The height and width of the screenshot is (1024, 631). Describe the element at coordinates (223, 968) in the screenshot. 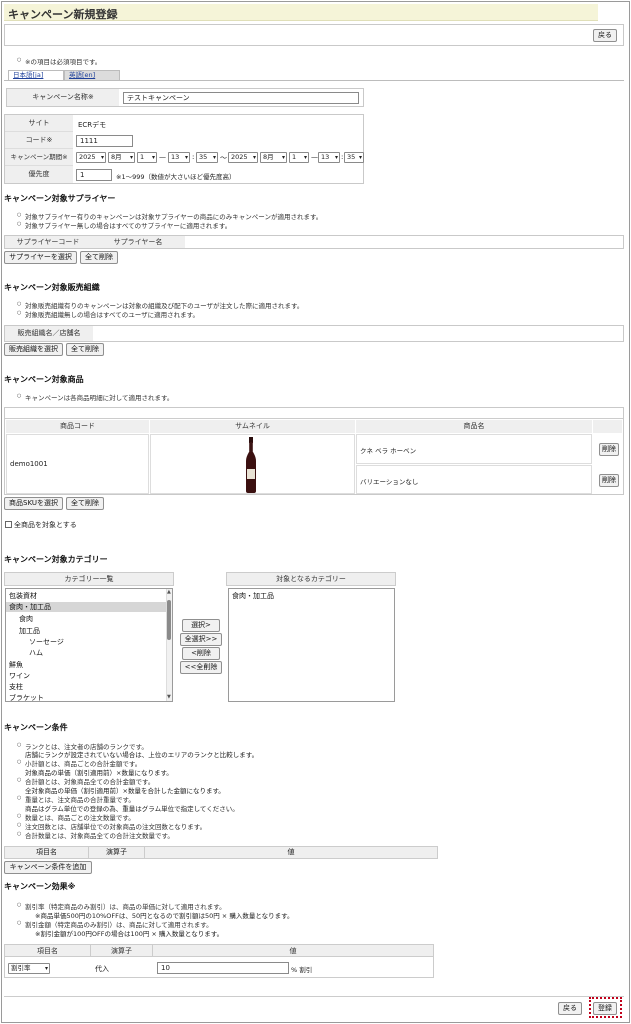

I see `effect-value-input: 10` at that location.